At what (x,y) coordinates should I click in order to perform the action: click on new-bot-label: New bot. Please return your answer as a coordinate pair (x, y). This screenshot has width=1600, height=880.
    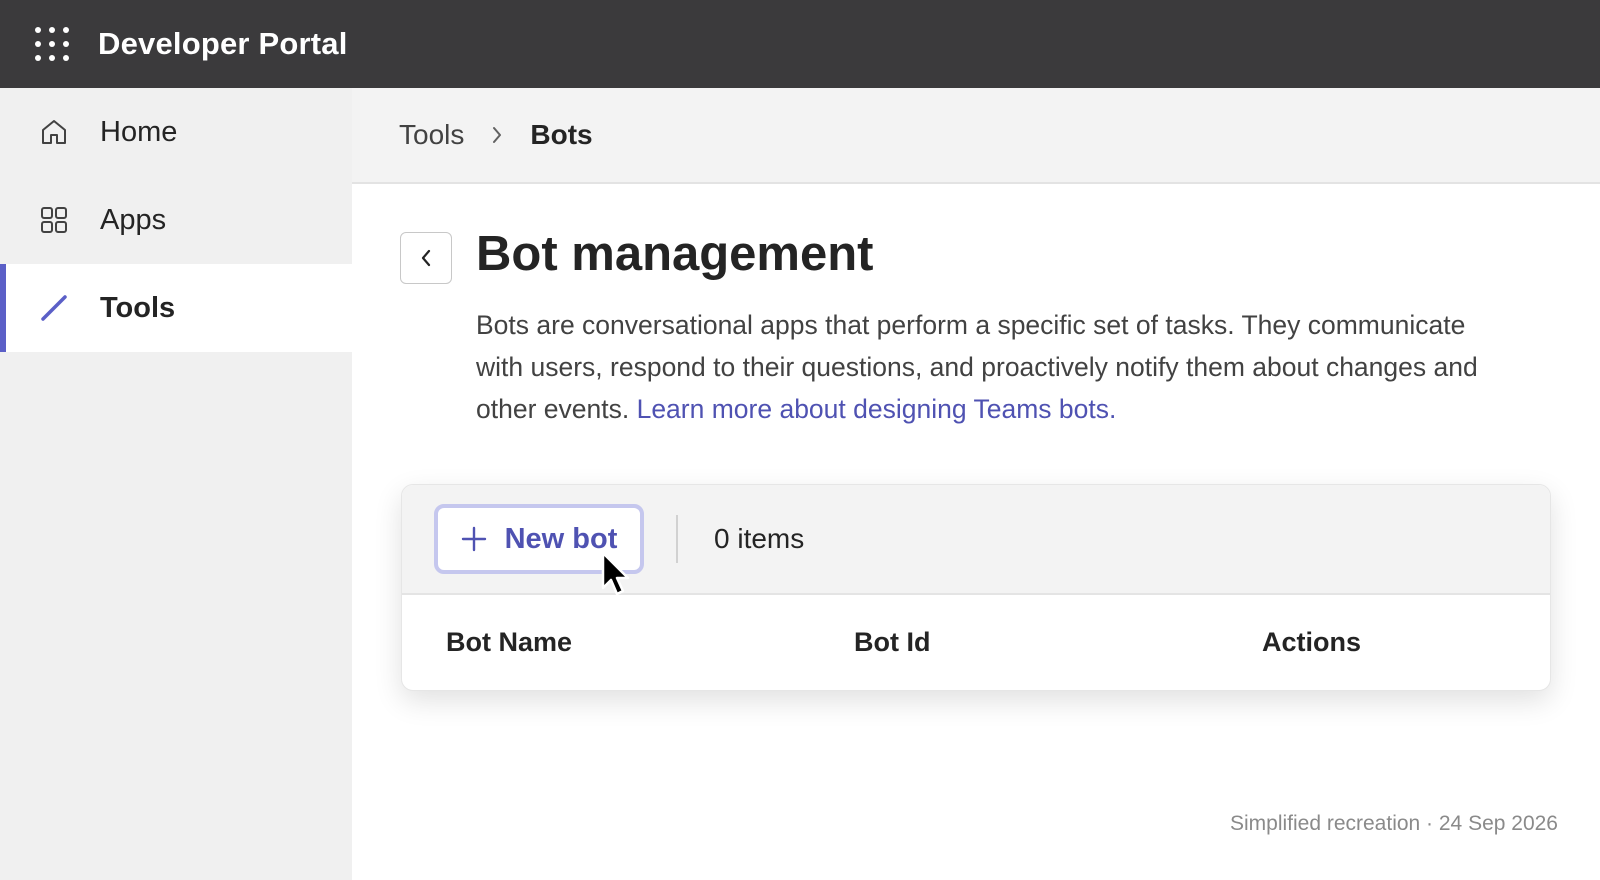
    Looking at the image, I should click on (561, 538).